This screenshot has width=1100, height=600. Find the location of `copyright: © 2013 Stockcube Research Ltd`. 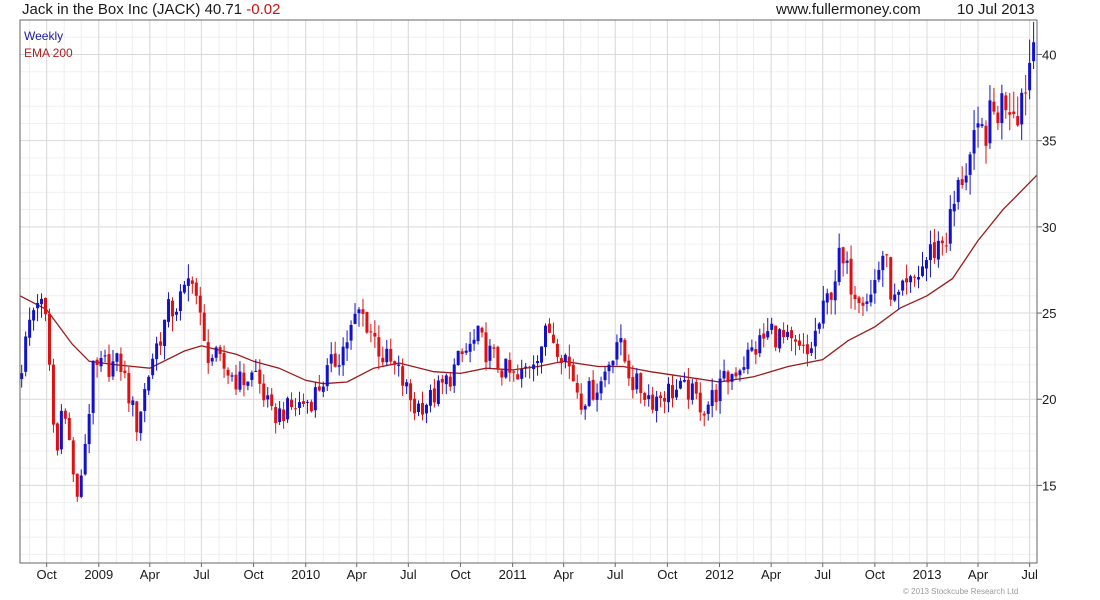

copyright: © 2013 Stockcube Research Ltd is located at coordinates (961, 591).